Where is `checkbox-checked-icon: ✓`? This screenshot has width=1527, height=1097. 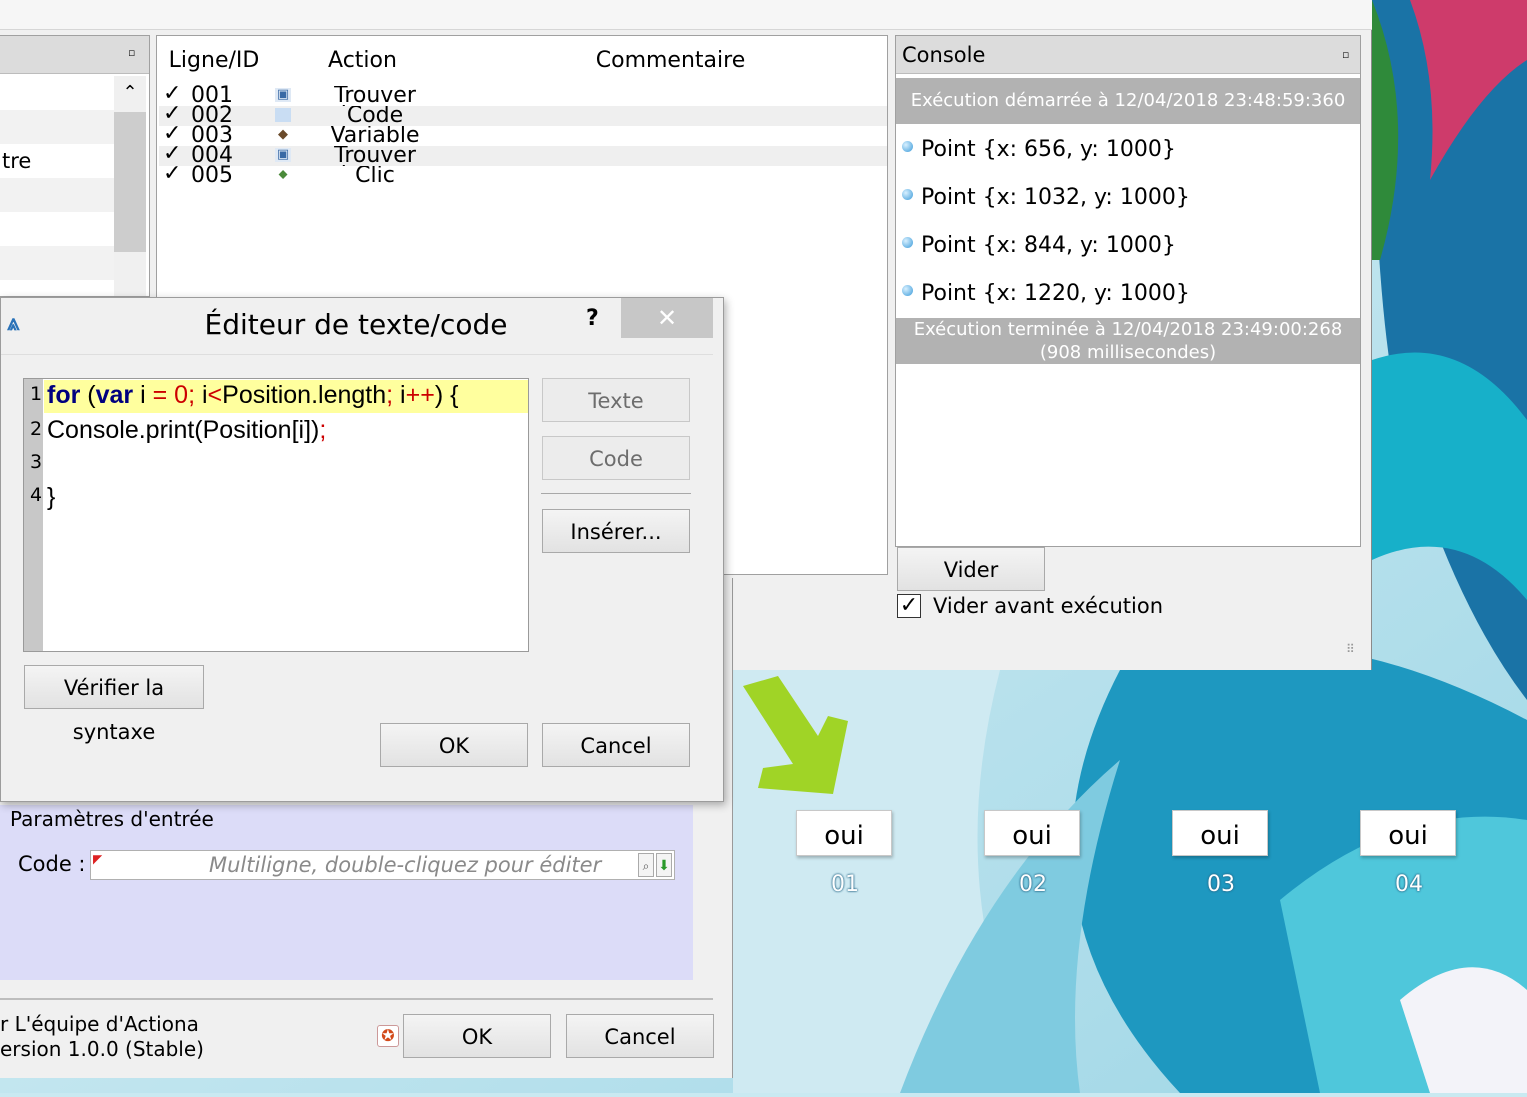
checkbox-checked-icon: ✓ is located at coordinates (172, 174).